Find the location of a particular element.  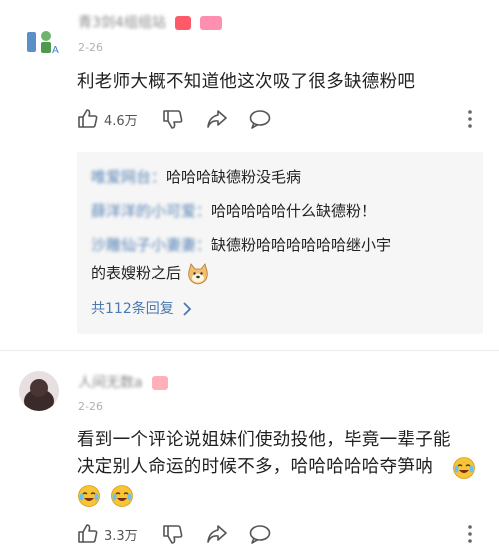

doge-emoji-icon is located at coordinates (198, 274).